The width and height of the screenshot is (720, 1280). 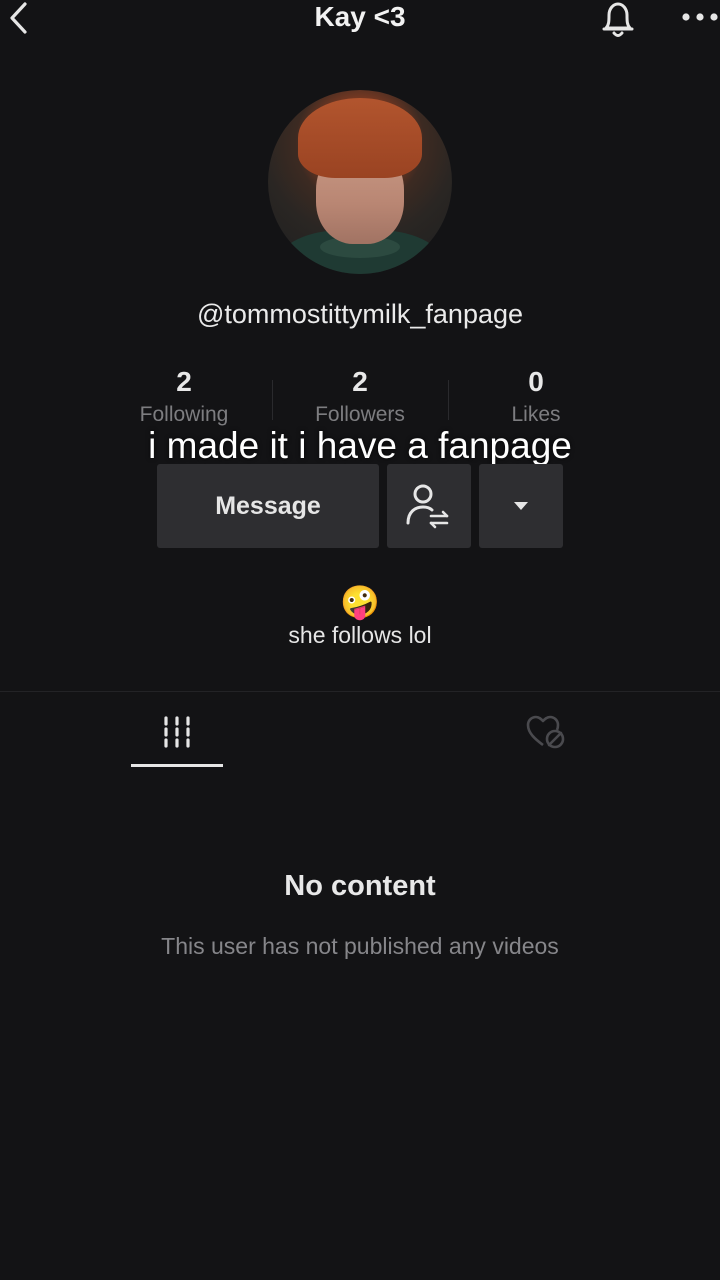 I want to click on avatar, so click(x=360, y=182).